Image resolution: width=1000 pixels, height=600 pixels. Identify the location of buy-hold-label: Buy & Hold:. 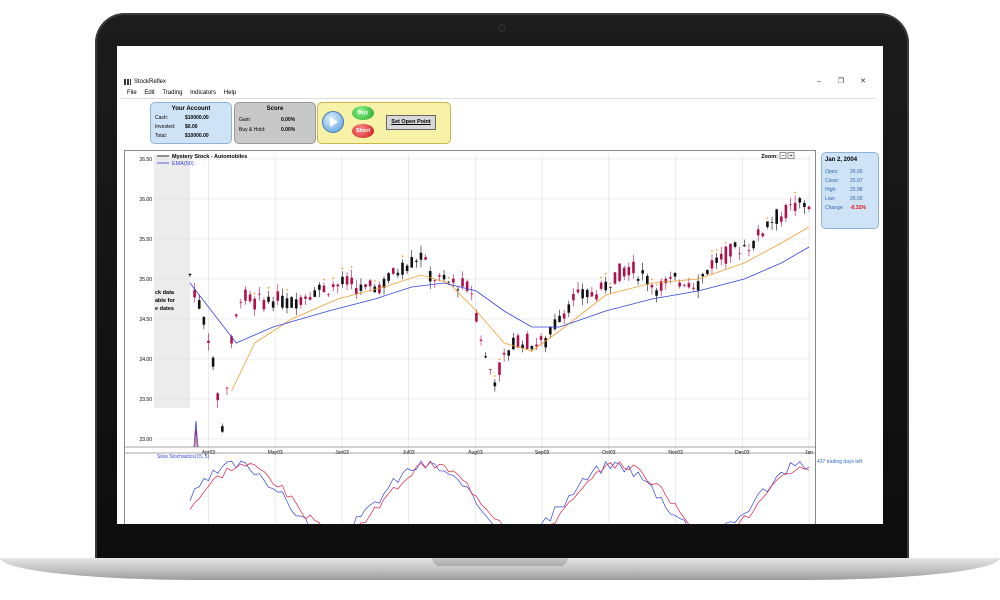
(252, 130).